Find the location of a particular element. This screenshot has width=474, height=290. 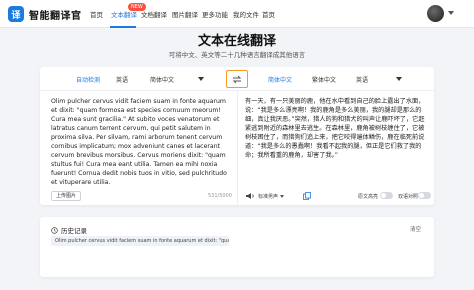

source-lang-option: 简体中文 is located at coordinates (162, 79).